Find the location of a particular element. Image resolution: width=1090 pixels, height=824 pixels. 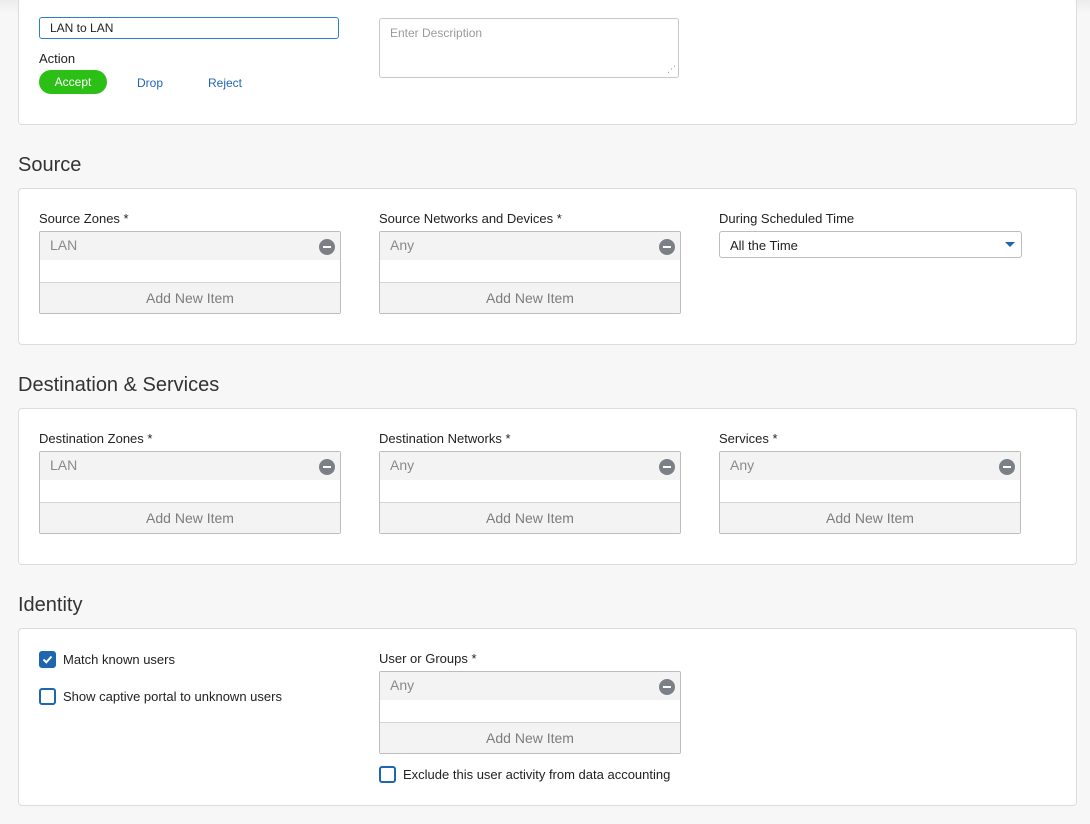

destination-zones-list: LAN Add New Item is located at coordinates (190, 492).